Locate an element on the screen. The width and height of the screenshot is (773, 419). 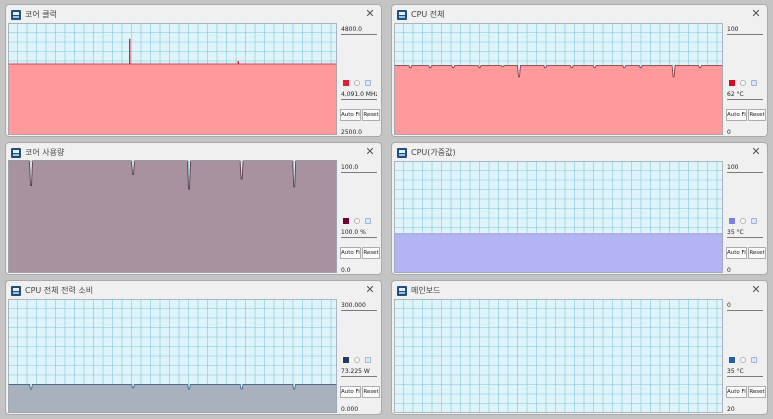
min-value-label: 0.000 is located at coordinates (359, 409).